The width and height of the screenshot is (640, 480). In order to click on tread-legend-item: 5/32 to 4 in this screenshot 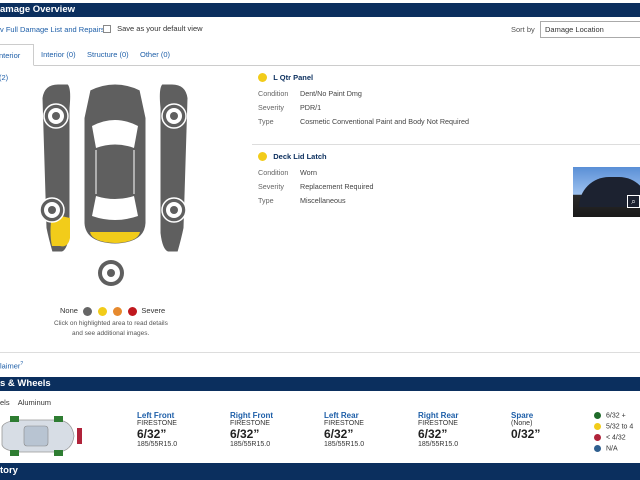, I will do `click(613, 426)`.